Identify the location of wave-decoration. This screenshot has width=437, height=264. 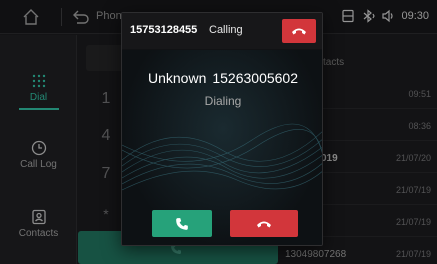
(222, 157).